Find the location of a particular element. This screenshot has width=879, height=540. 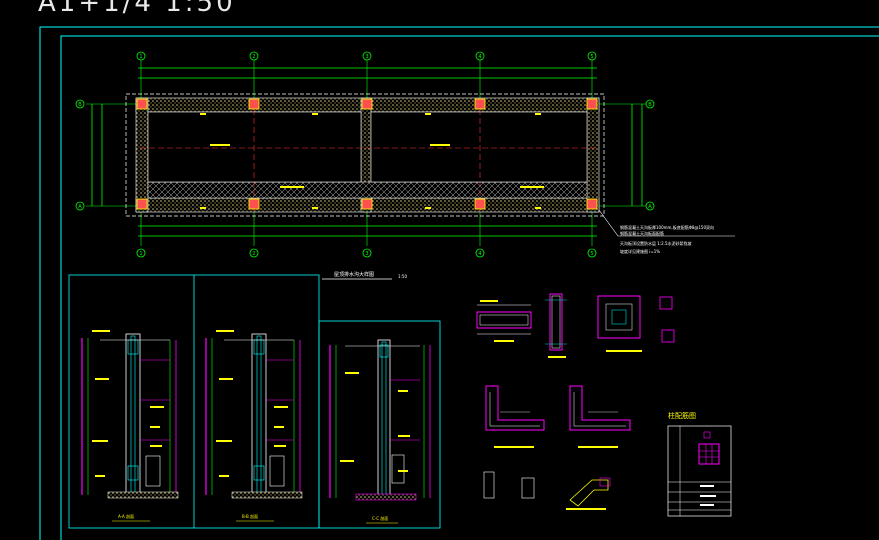

axis-label-5-top: 5 is located at coordinates (591, 57).